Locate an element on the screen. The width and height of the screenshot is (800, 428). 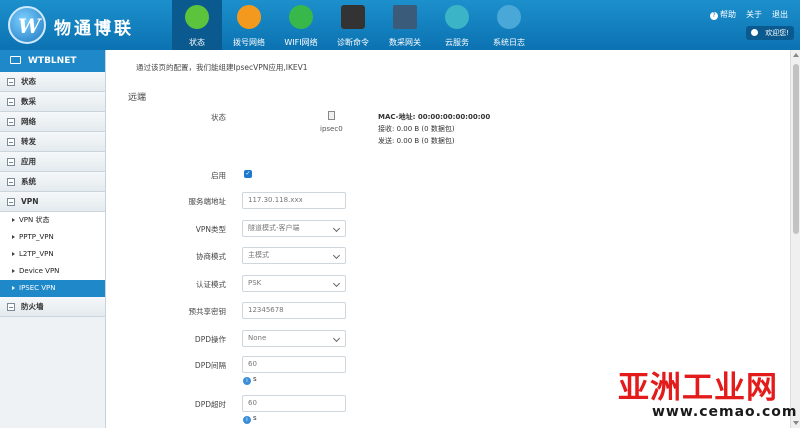
dpd-timeout-input: 60 is located at coordinates (294, 403).